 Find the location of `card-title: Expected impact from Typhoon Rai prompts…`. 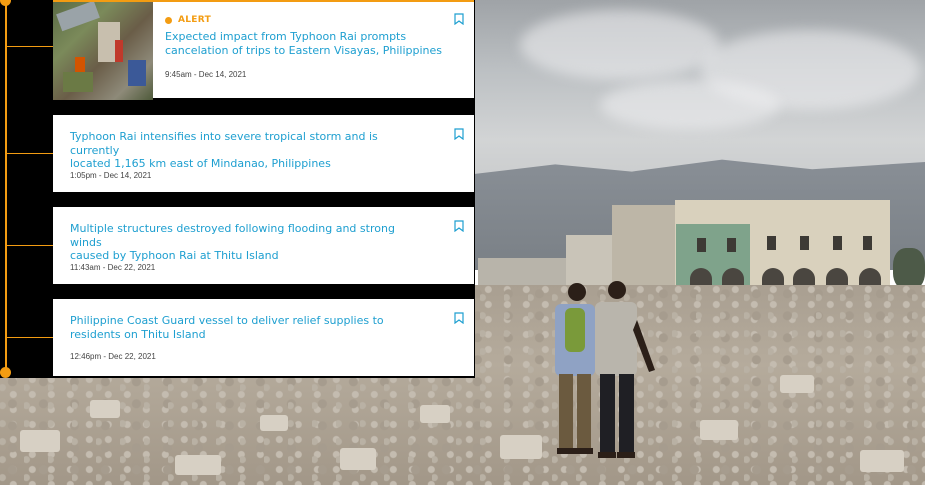

card-title: Expected impact from Typhoon Rai prompts… is located at coordinates (315, 43).